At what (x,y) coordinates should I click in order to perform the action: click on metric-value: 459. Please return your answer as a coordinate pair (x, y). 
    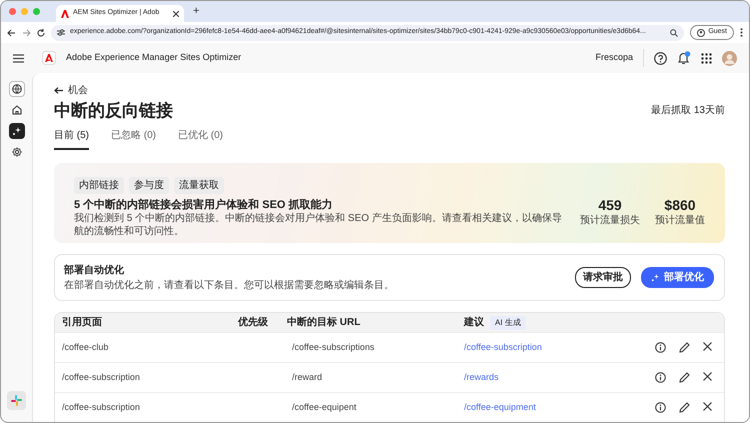
    Looking at the image, I should click on (610, 206).